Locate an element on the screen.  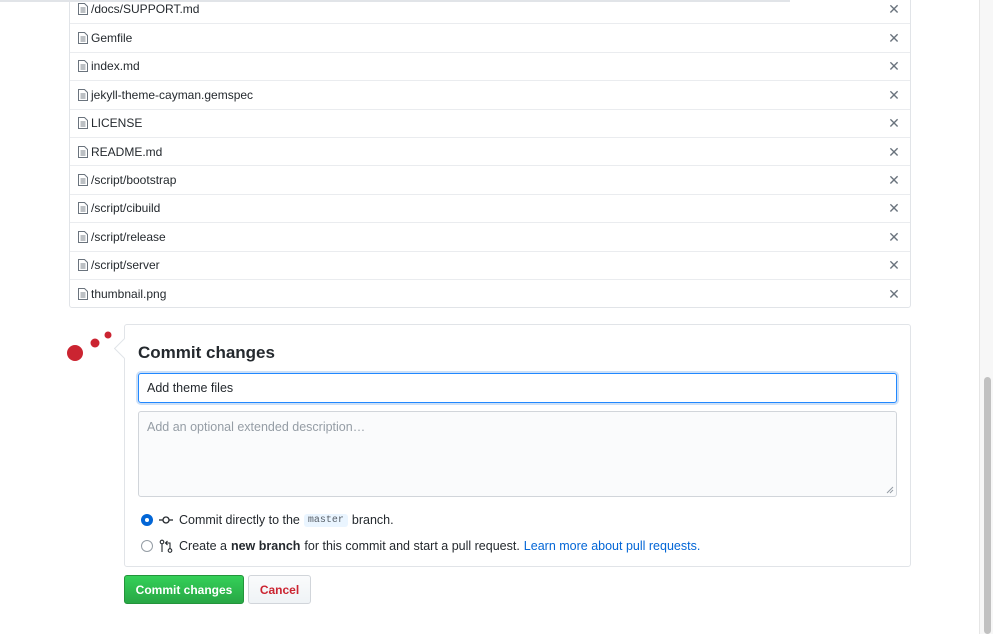
learn-more-pull-requests-link: Learn more about pull requests. is located at coordinates (612, 546).